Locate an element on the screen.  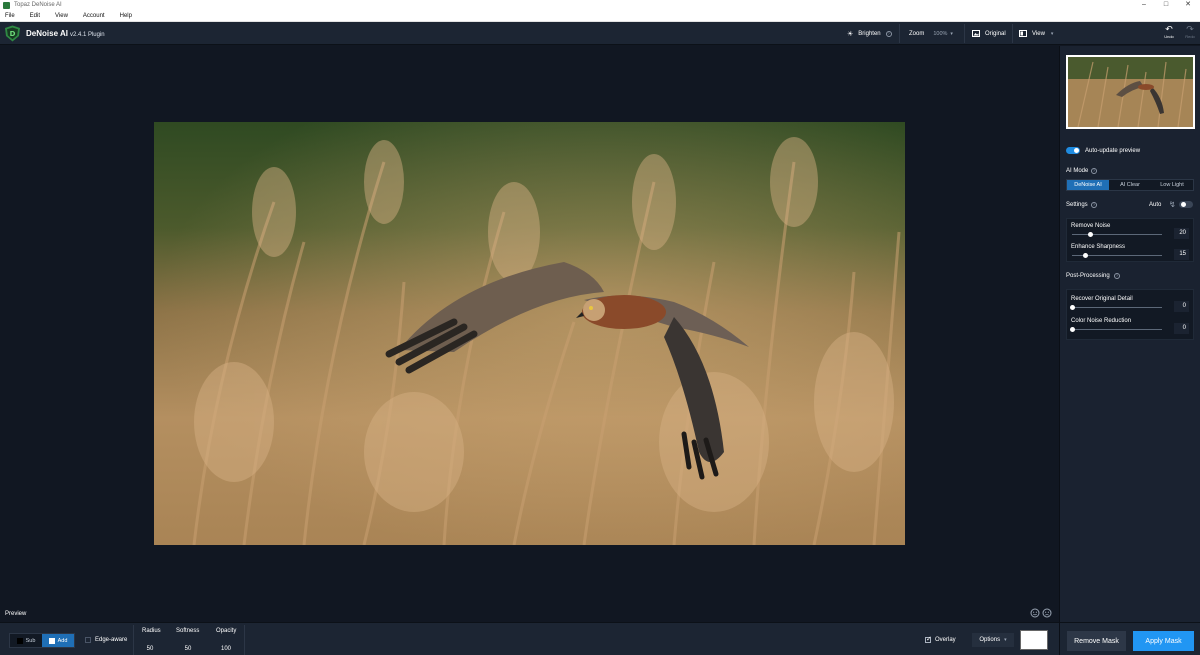
undo-button: ↶ Undo is located at coordinates (1169, 32).